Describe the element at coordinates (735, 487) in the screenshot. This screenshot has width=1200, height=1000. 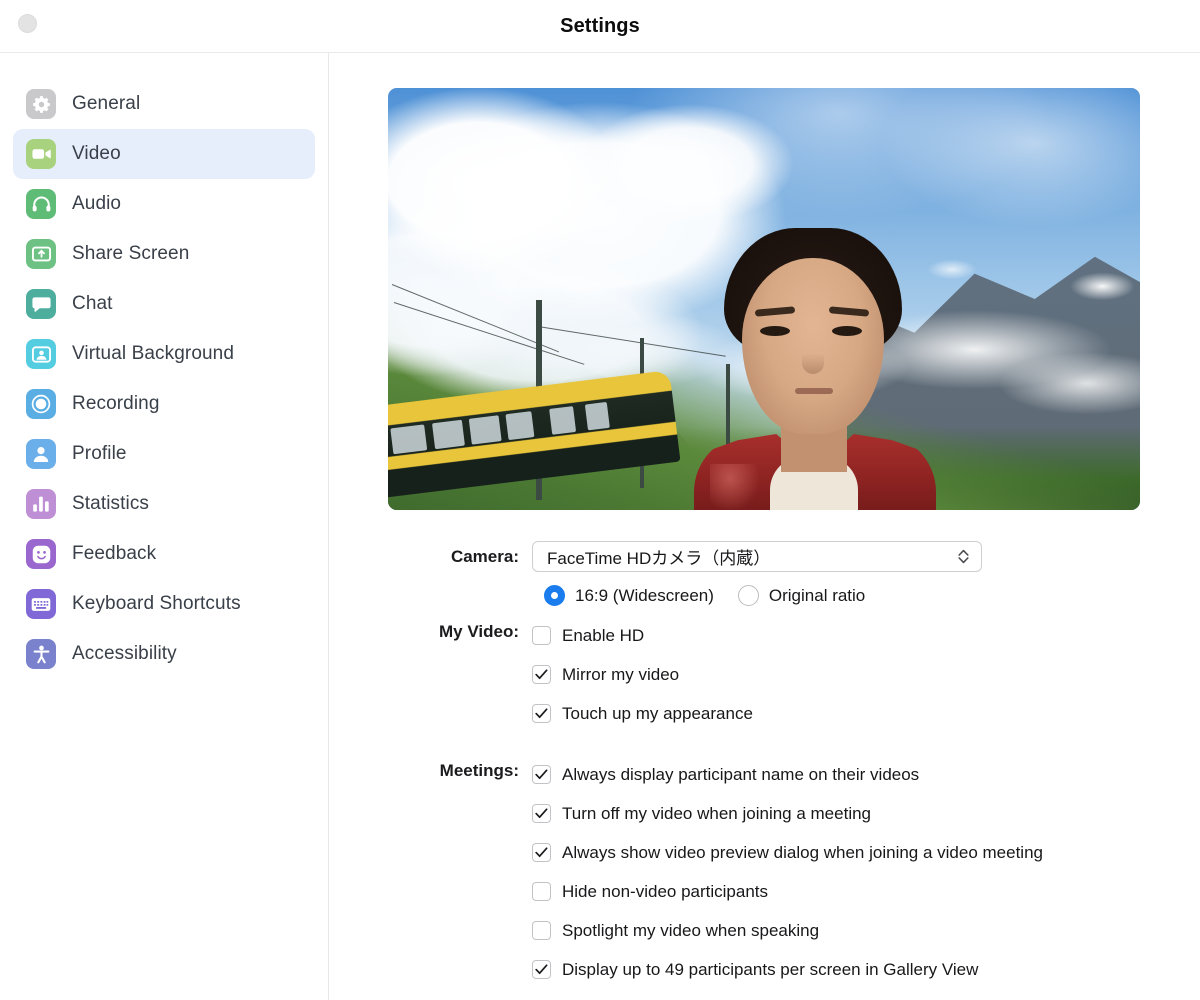
I see `preview-person-jacket-highlight` at that location.